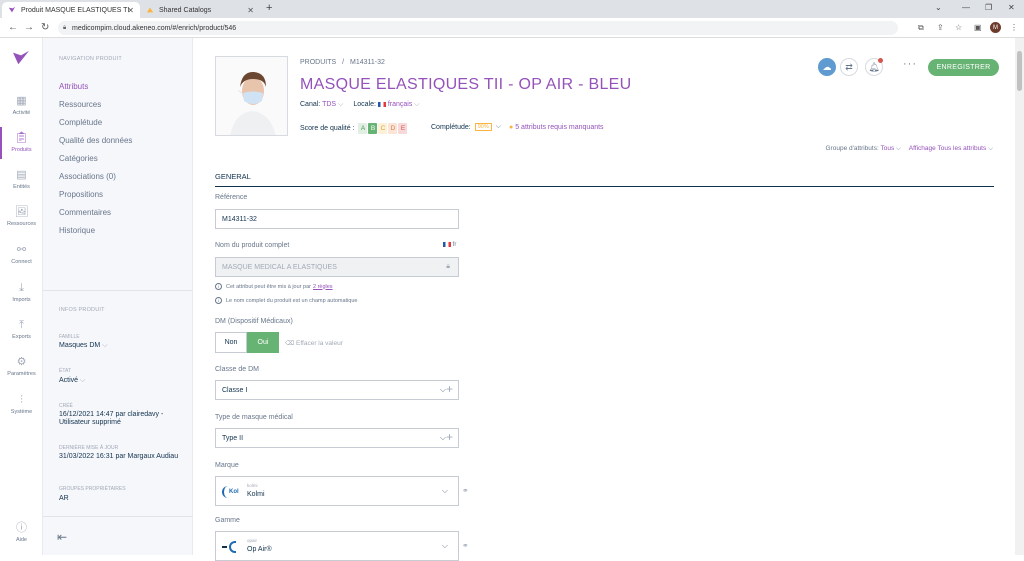  Describe the element at coordinates (988, 7) in the screenshot. I see `restore-icon: ❐` at that location.